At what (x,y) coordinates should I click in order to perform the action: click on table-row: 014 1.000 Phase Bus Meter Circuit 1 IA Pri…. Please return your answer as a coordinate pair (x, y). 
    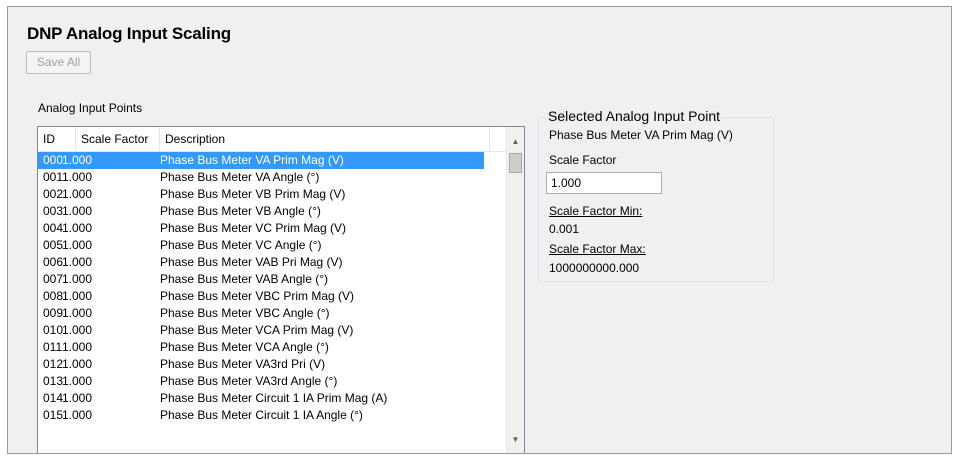
    Looking at the image, I should click on (272, 398).